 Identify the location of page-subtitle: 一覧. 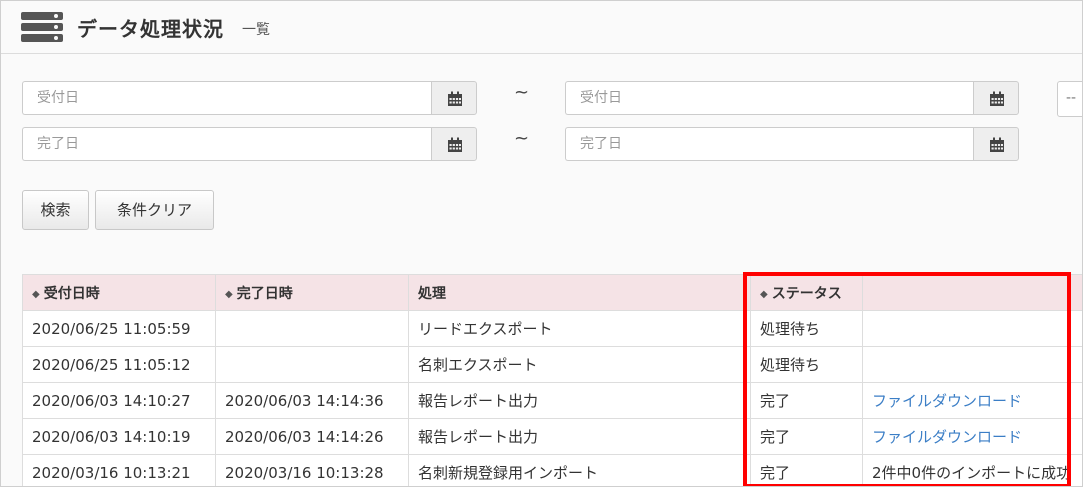
(256, 30).